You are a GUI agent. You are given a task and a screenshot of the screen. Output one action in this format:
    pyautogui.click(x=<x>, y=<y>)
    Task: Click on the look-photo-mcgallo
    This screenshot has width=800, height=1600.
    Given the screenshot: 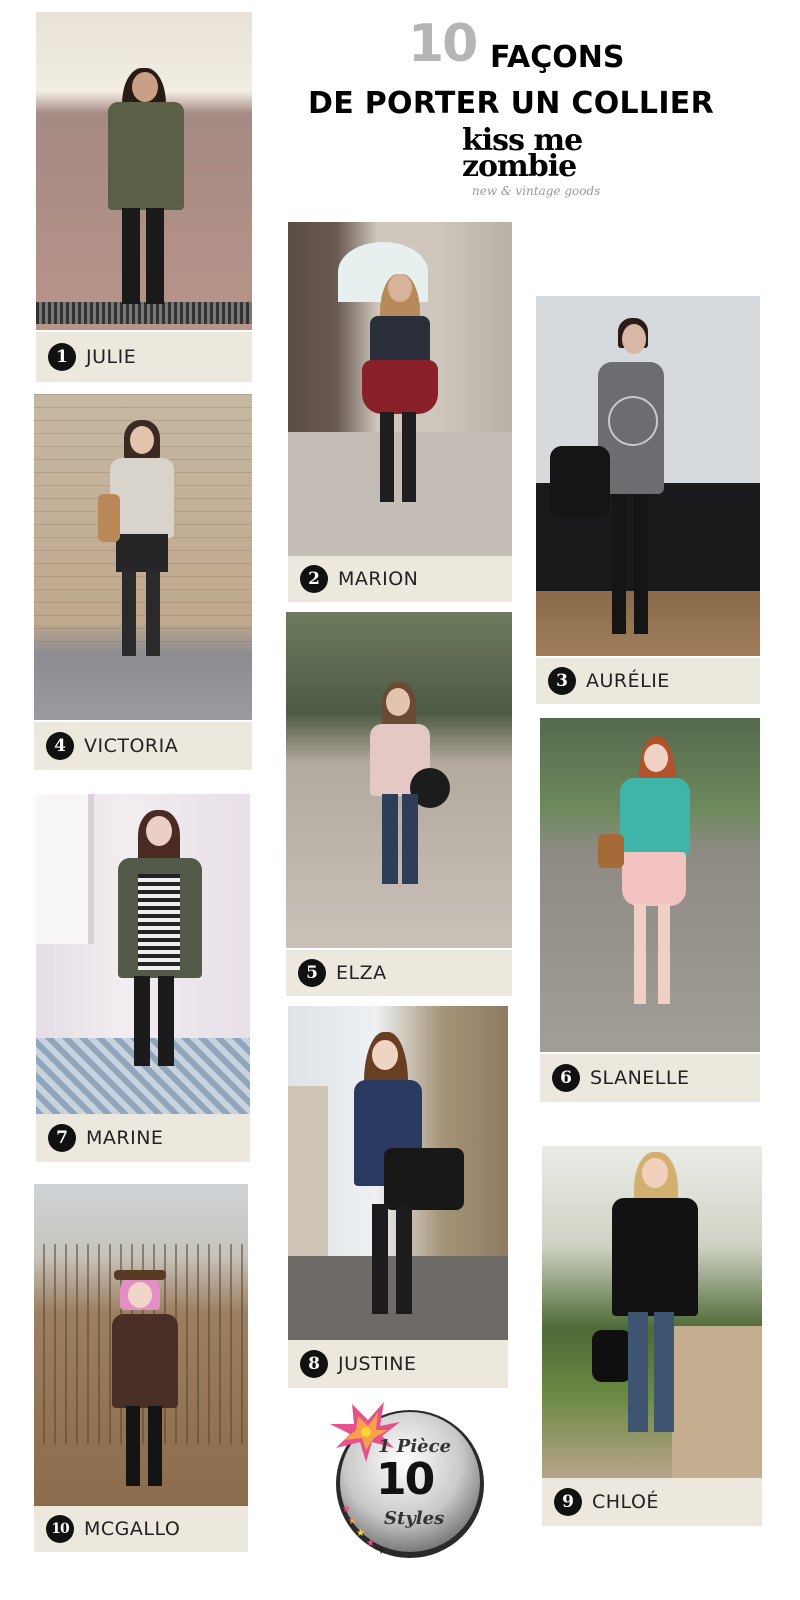 What is the action you would take?
    pyautogui.click(x=141, y=1345)
    